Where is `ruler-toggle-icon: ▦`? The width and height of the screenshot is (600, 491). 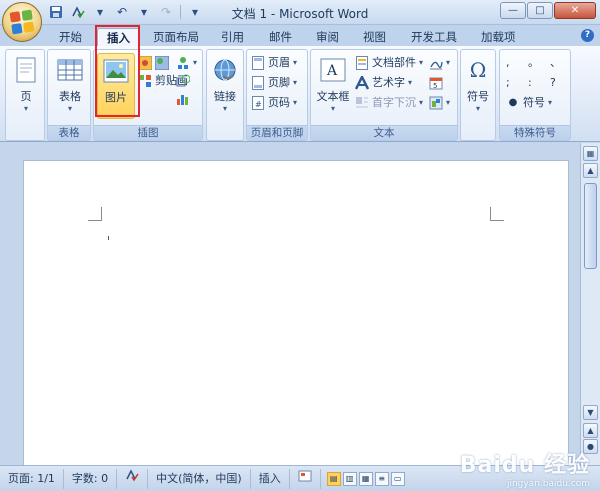 ruler-toggle-icon: ▦ is located at coordinates (590, 153).